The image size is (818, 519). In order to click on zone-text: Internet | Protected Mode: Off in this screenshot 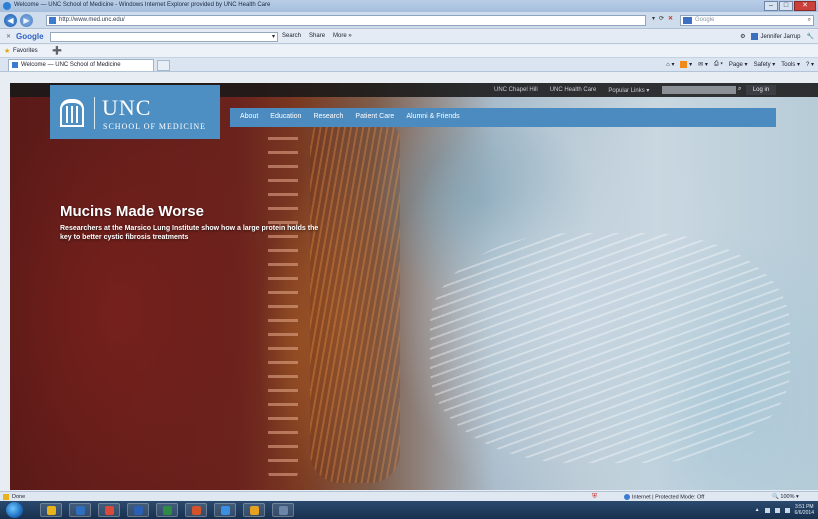, I will do `click(668, 497)`.